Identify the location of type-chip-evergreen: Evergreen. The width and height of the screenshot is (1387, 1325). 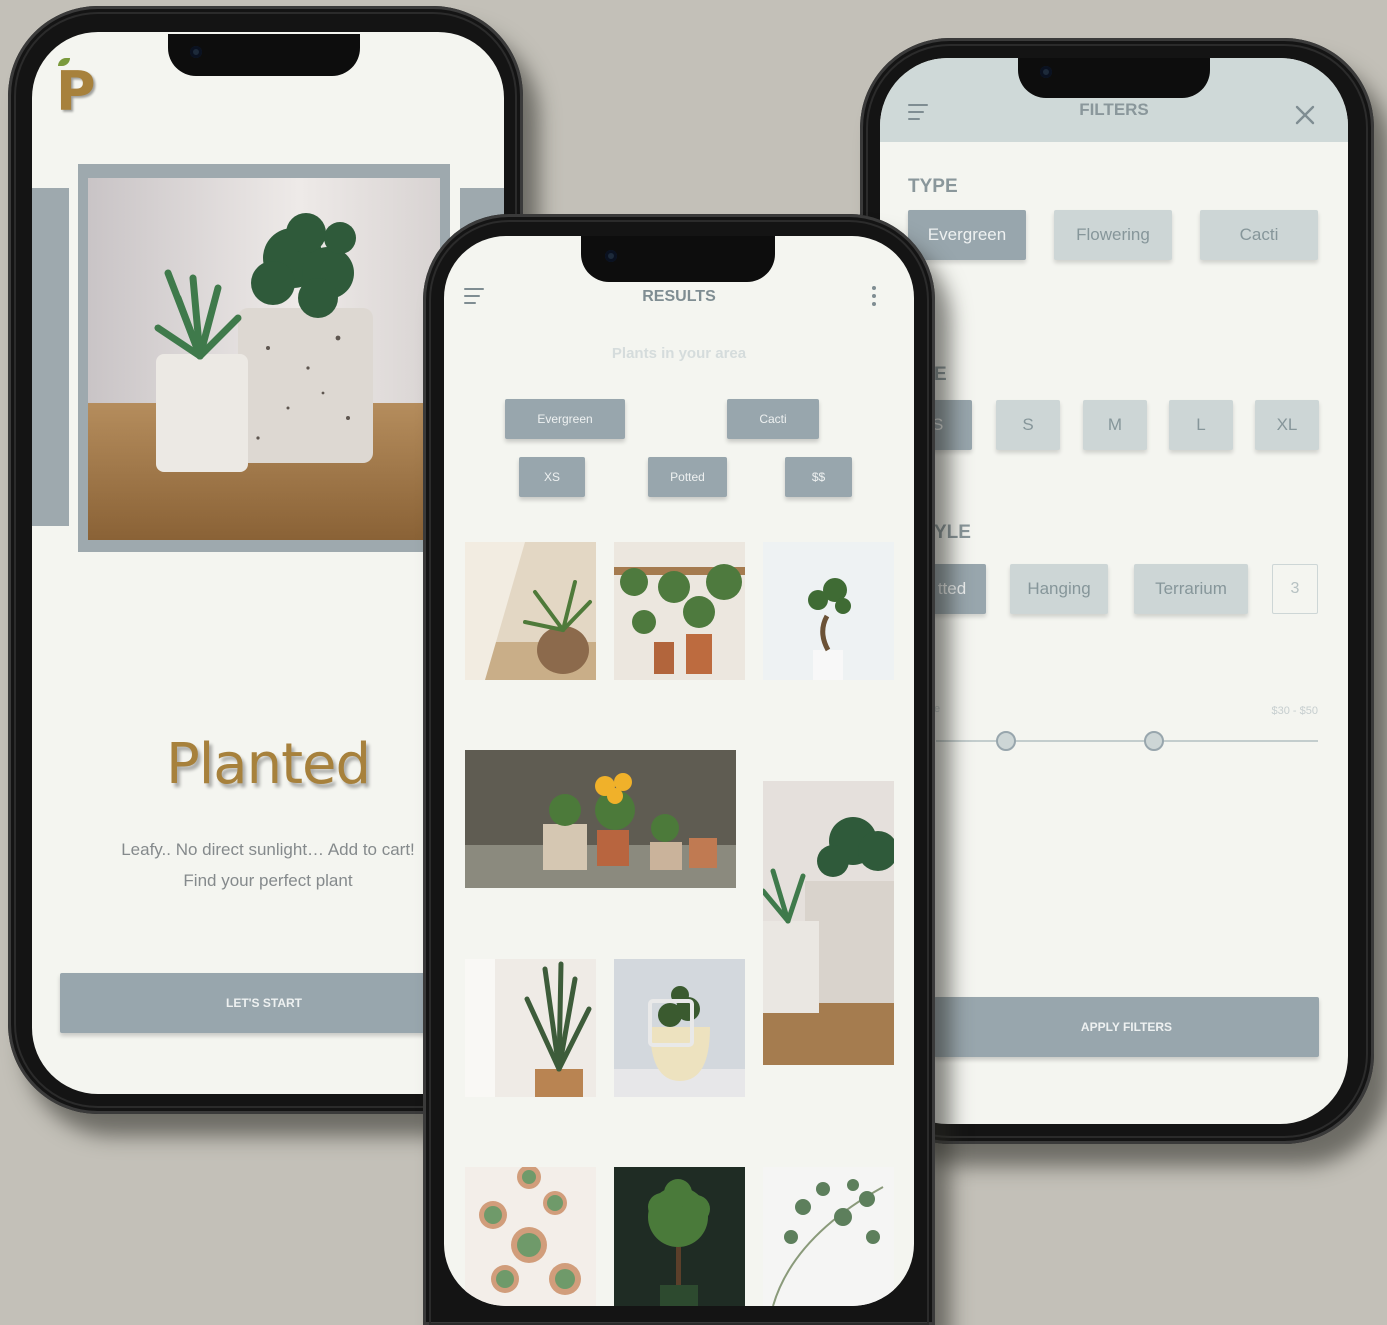
(967, 235).